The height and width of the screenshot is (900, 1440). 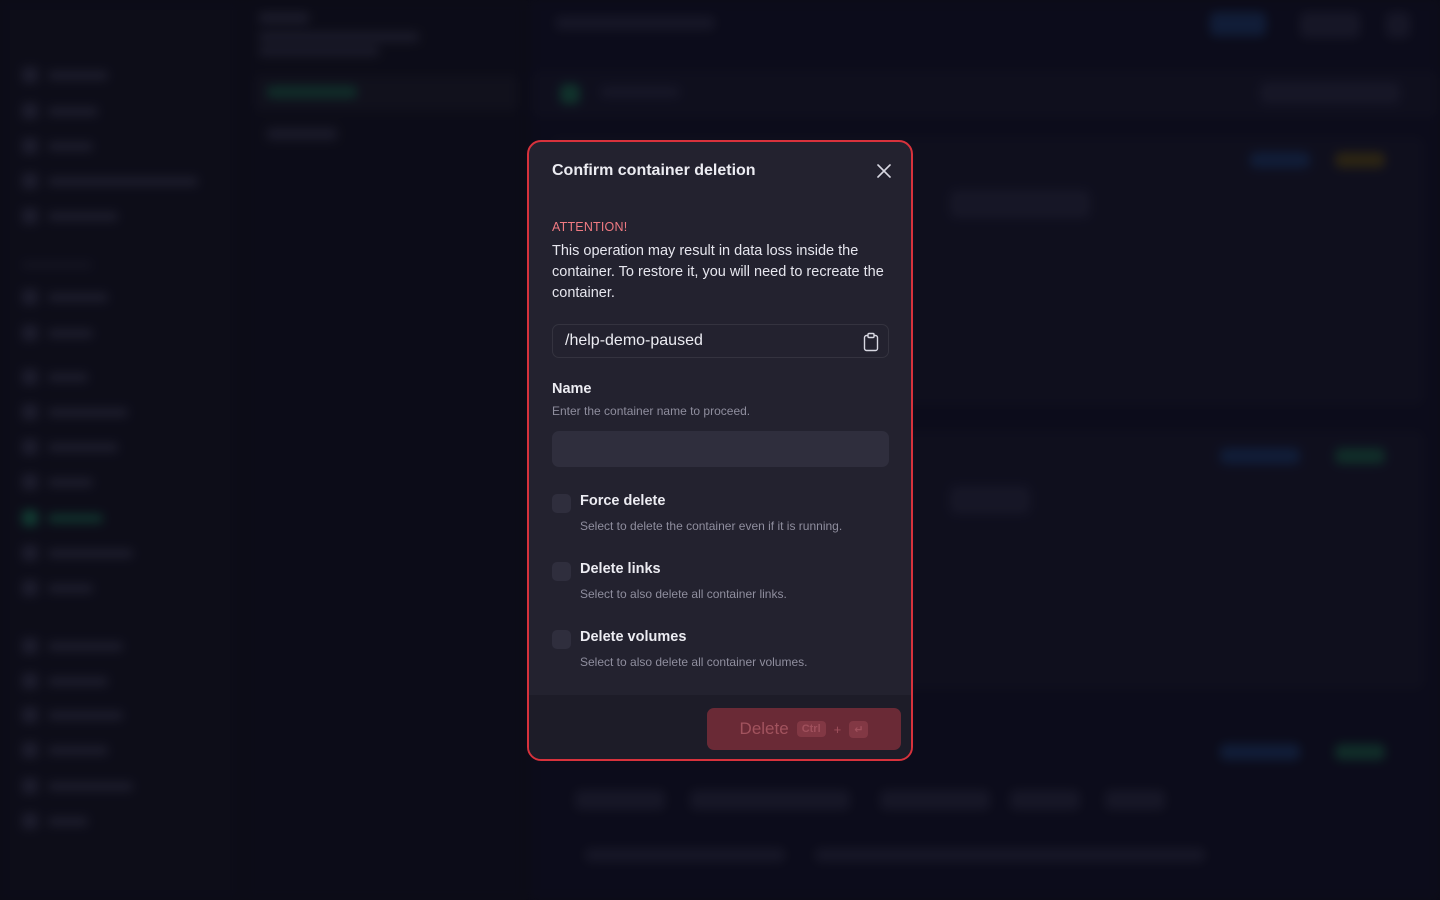 What do you see at coordinates (572, 389) in the screenshot?
I see `name-label: Name` at bounding box center [572, 389].